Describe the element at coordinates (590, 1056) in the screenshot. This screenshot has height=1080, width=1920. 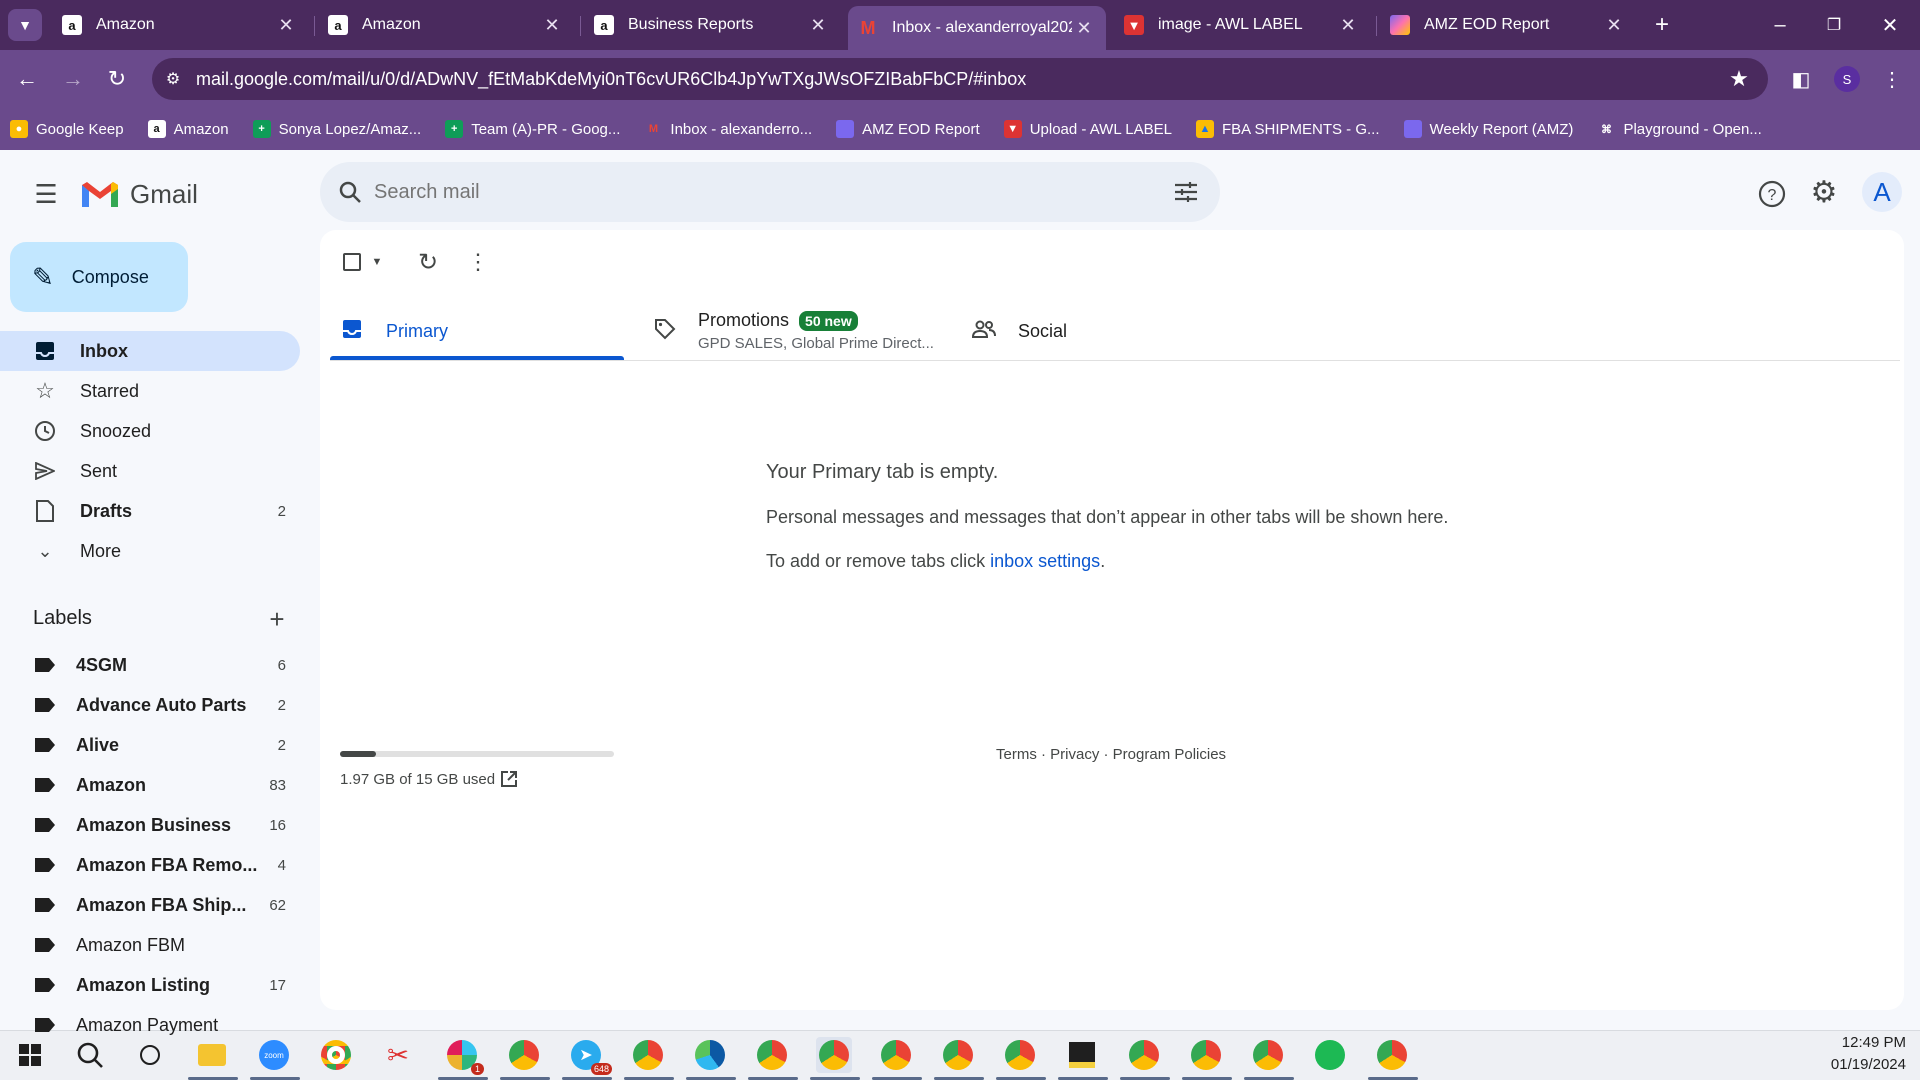
I see `telegram-icon: ➤ 648` at that location.